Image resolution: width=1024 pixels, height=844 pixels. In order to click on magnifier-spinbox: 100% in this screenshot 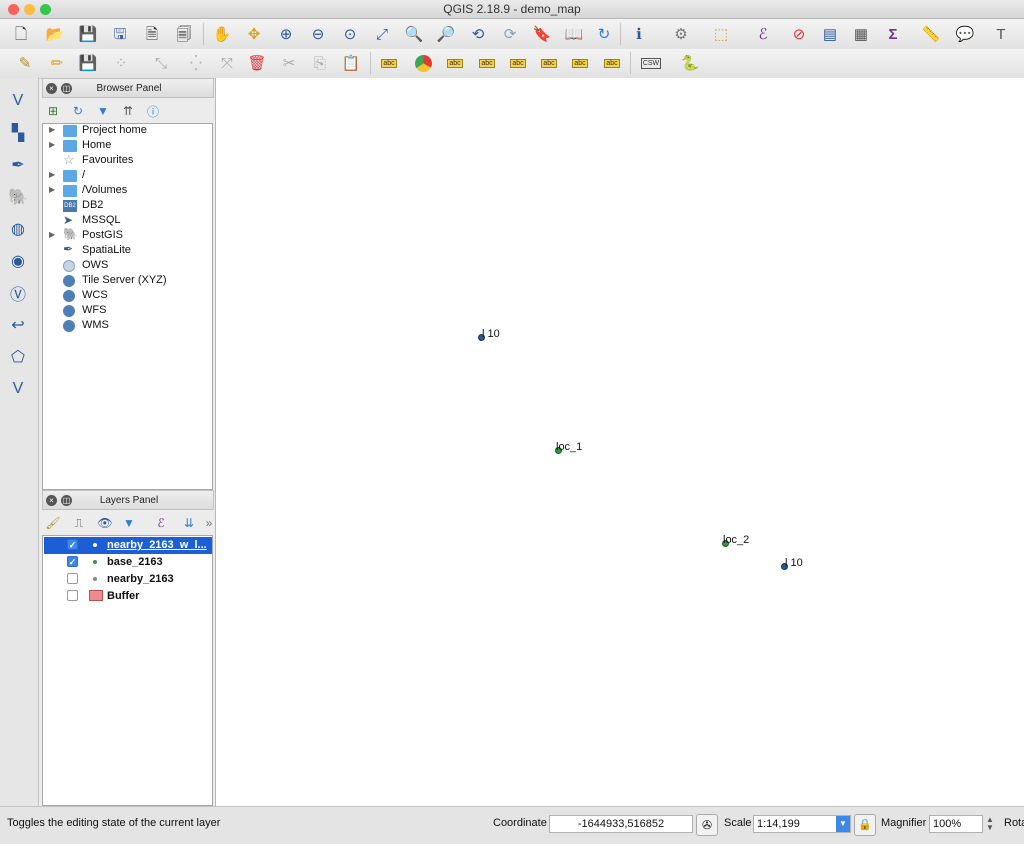, I will do `click(956, 824)`.